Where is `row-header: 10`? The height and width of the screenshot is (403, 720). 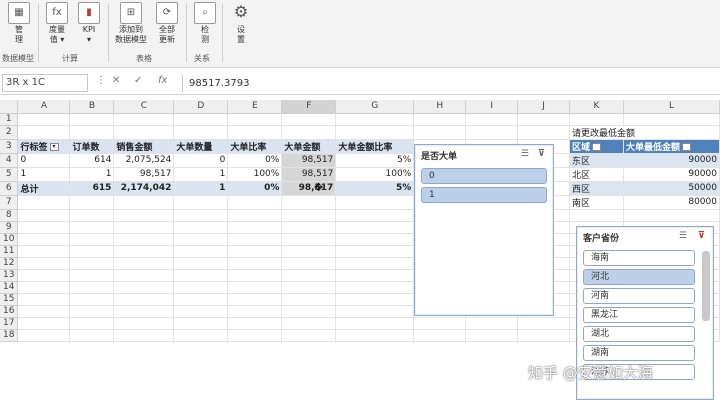 row-header: 10 is located at coordinates (9, 239).